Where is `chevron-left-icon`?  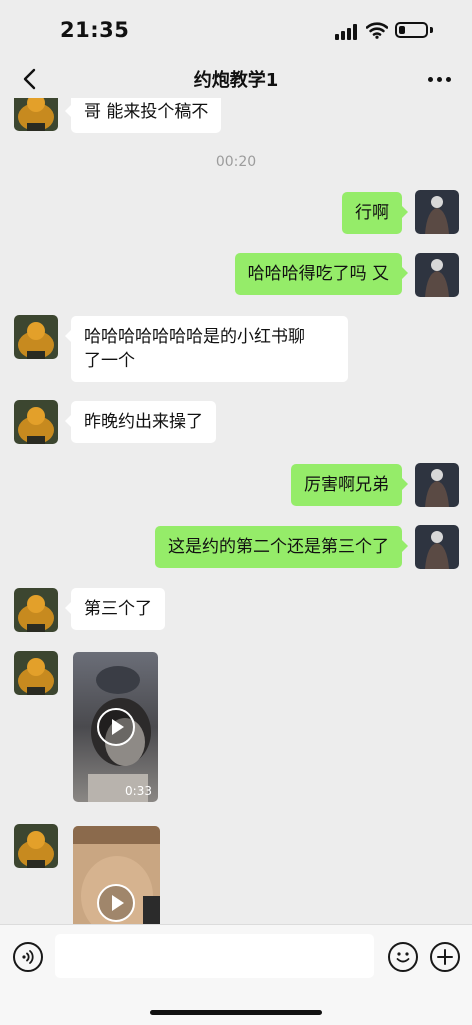 chevron-left-icon is located at coordinates (31, 79).